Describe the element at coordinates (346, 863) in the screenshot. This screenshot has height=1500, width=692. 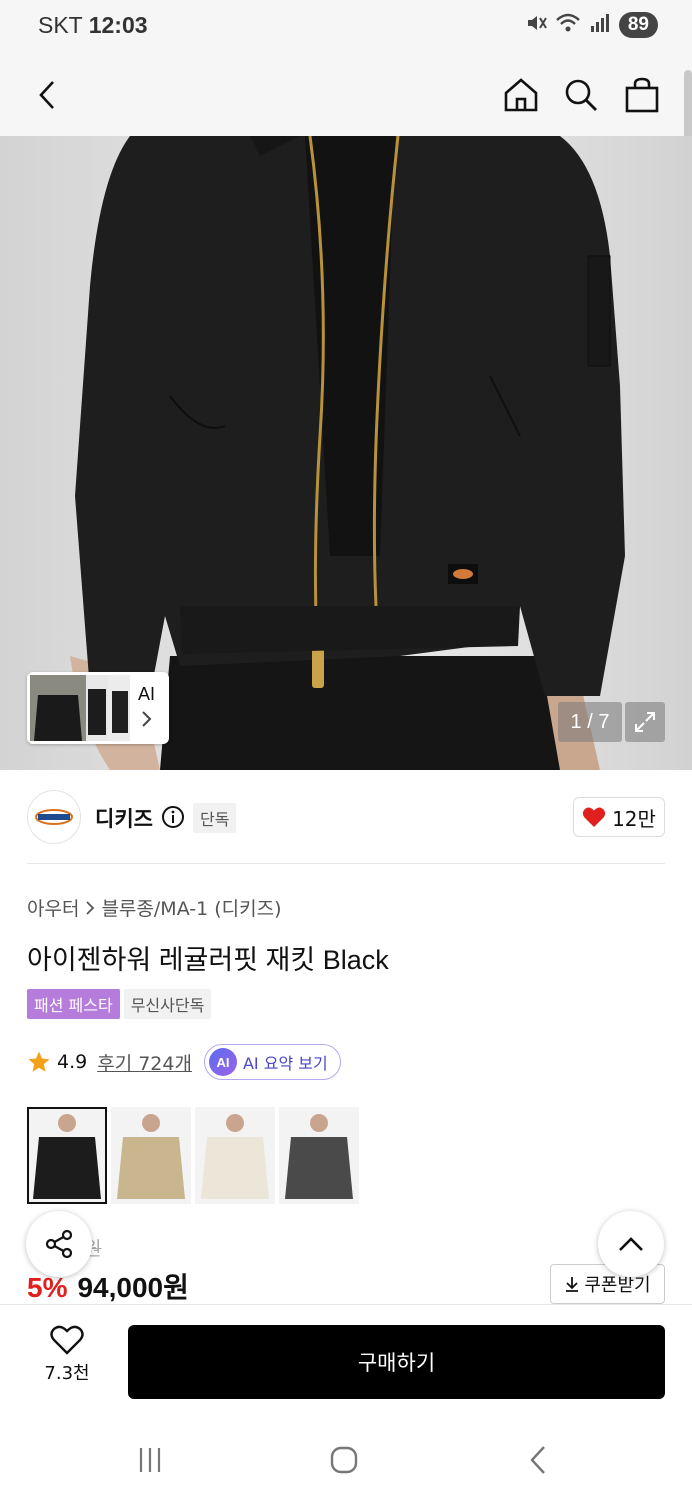
I see `divider` at that location.